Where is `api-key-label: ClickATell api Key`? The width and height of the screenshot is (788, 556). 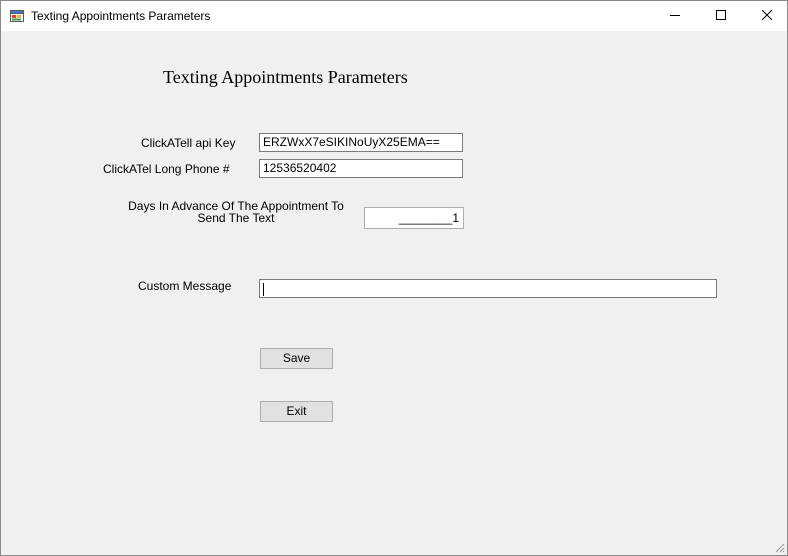 api-key-label: ClickATell api Key is located at coordinates (188, 143).